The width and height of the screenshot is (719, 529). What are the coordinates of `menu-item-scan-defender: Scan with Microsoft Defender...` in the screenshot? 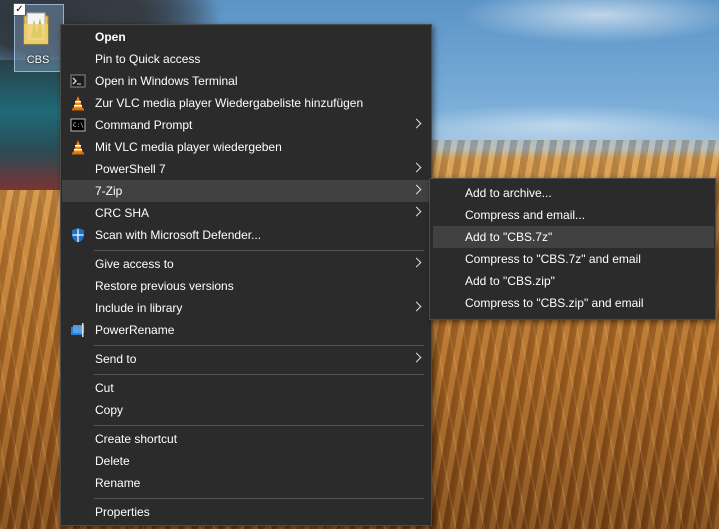 It's located at (246, 235).